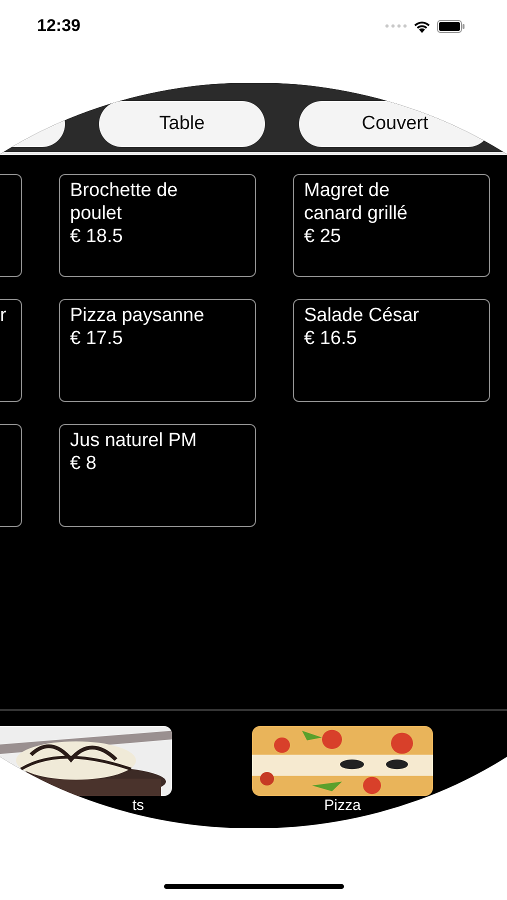 Image resolution: width=507 pixels, height=900 pixels. I want to click on signal-icon, so click(396, 26).